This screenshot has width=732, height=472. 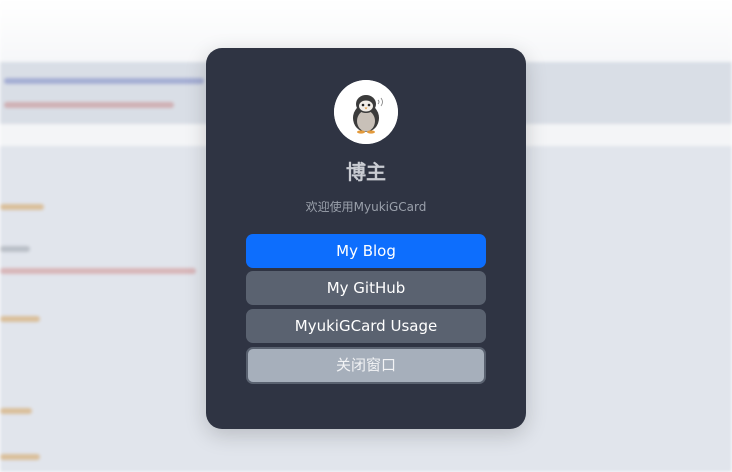 I want to click on my-github-button: My GitHub, so click(x=366, y=288).